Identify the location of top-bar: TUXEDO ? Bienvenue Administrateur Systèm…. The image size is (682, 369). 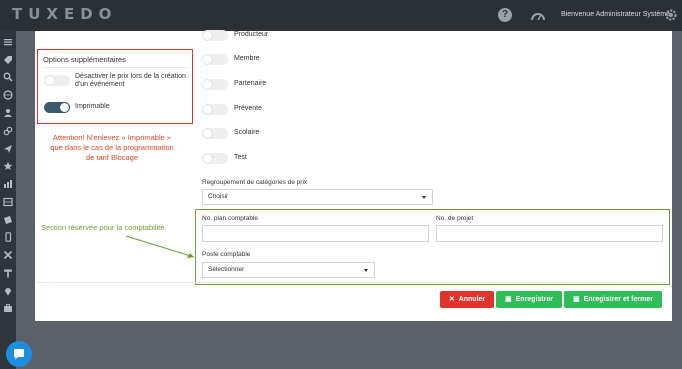
(341, 15).